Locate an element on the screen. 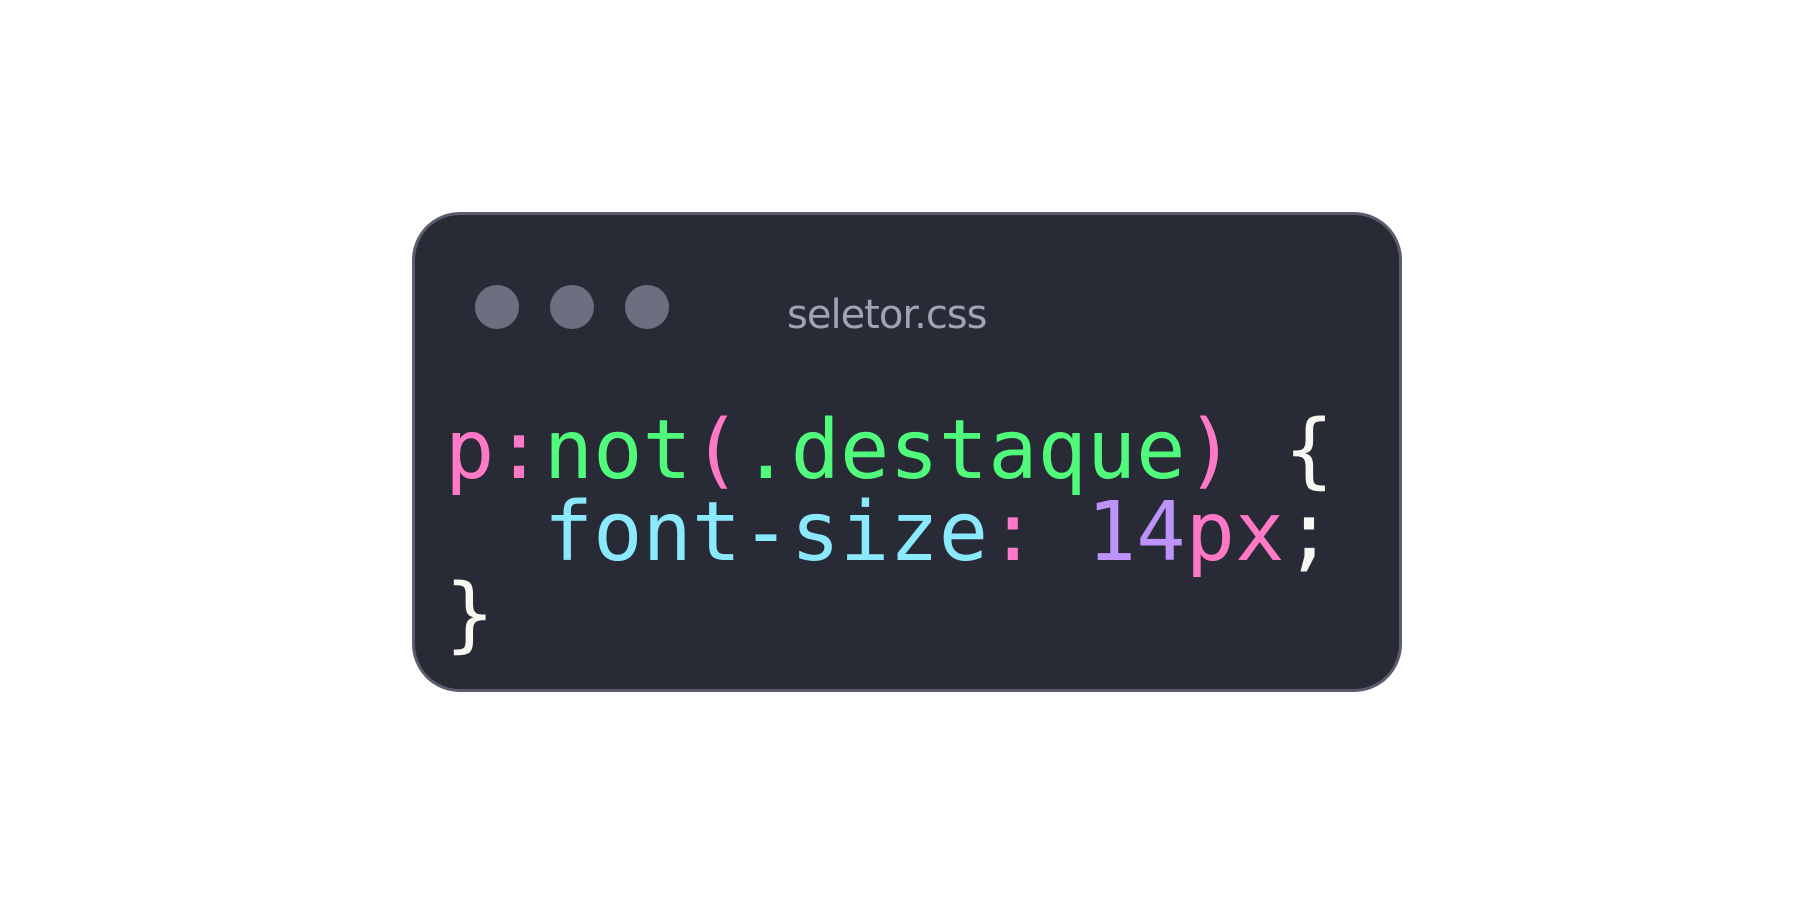 The image size is (1800, 900). token-pseudo-class: not is located at coordinates (617, 450).